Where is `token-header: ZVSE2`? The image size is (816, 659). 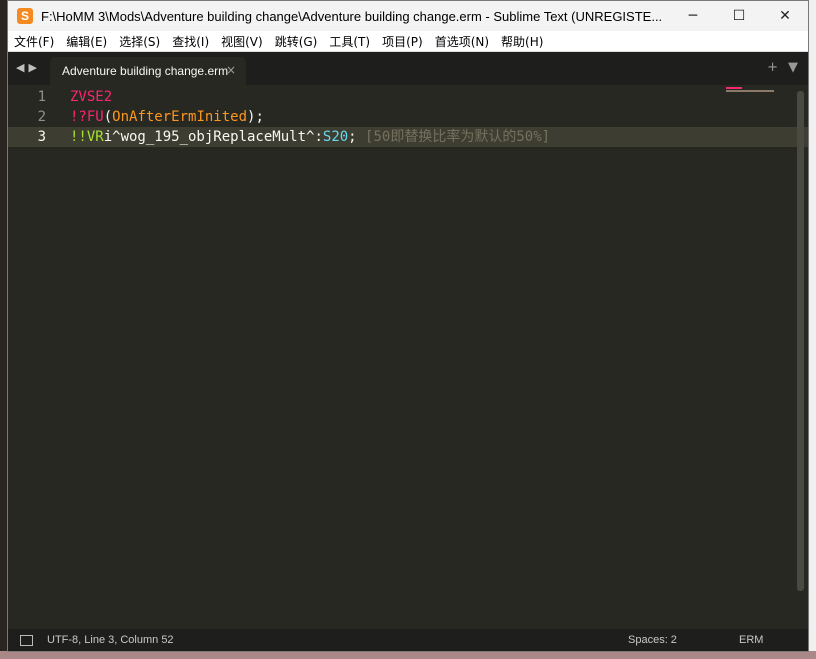
token-header: ZVSE2 is located at coordinates (91, 97).